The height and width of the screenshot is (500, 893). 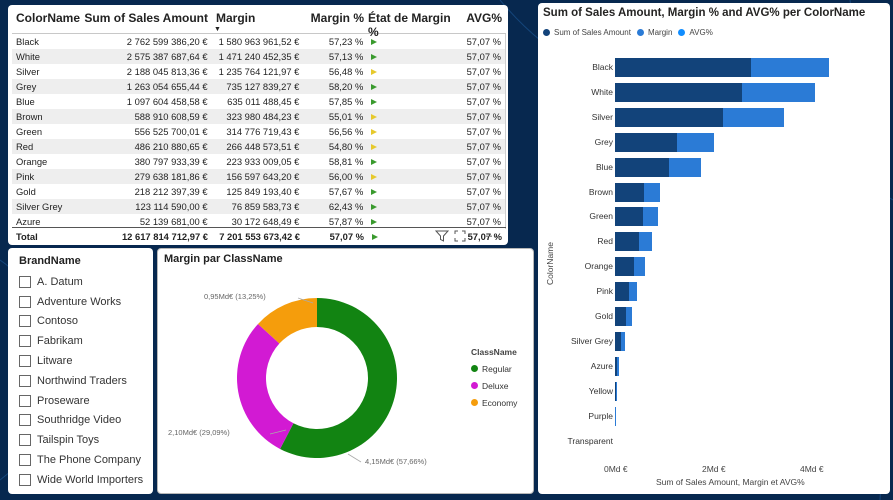 I want to click on cell-colorname: White, so click(x=28, y=56).